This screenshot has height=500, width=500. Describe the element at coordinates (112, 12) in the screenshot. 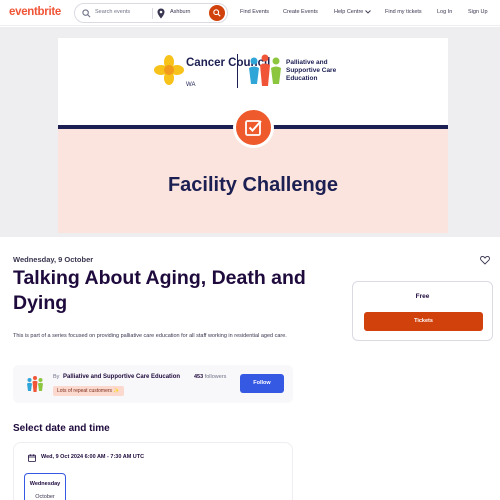

I see `search-input: Search events` at that location.